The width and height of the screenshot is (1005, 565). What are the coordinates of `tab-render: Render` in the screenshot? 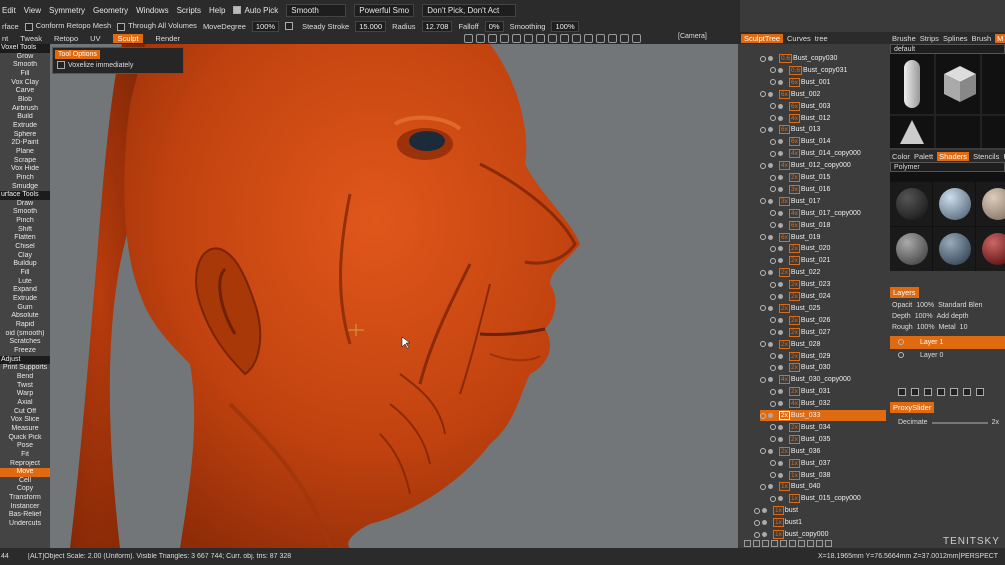 It's located at (167, 38).